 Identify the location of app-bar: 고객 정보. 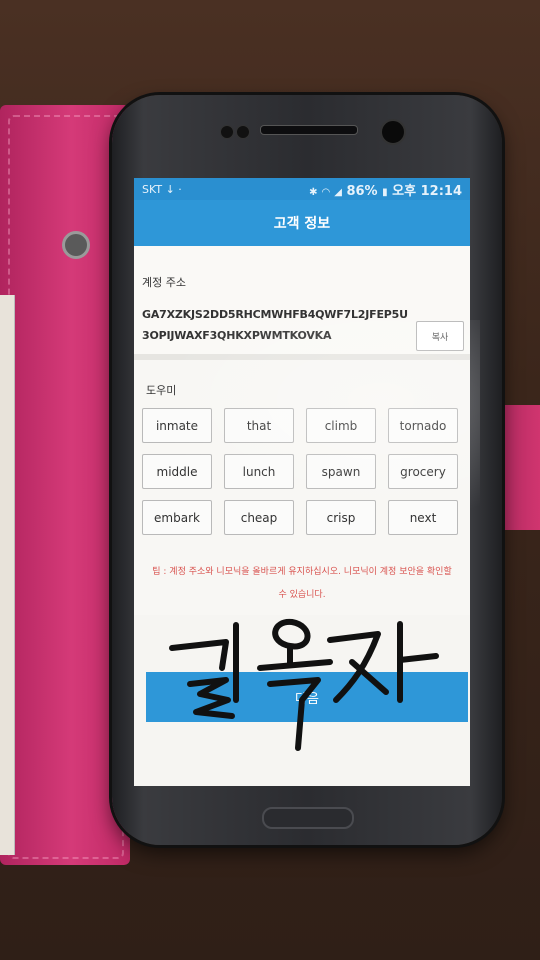
(302, 223).